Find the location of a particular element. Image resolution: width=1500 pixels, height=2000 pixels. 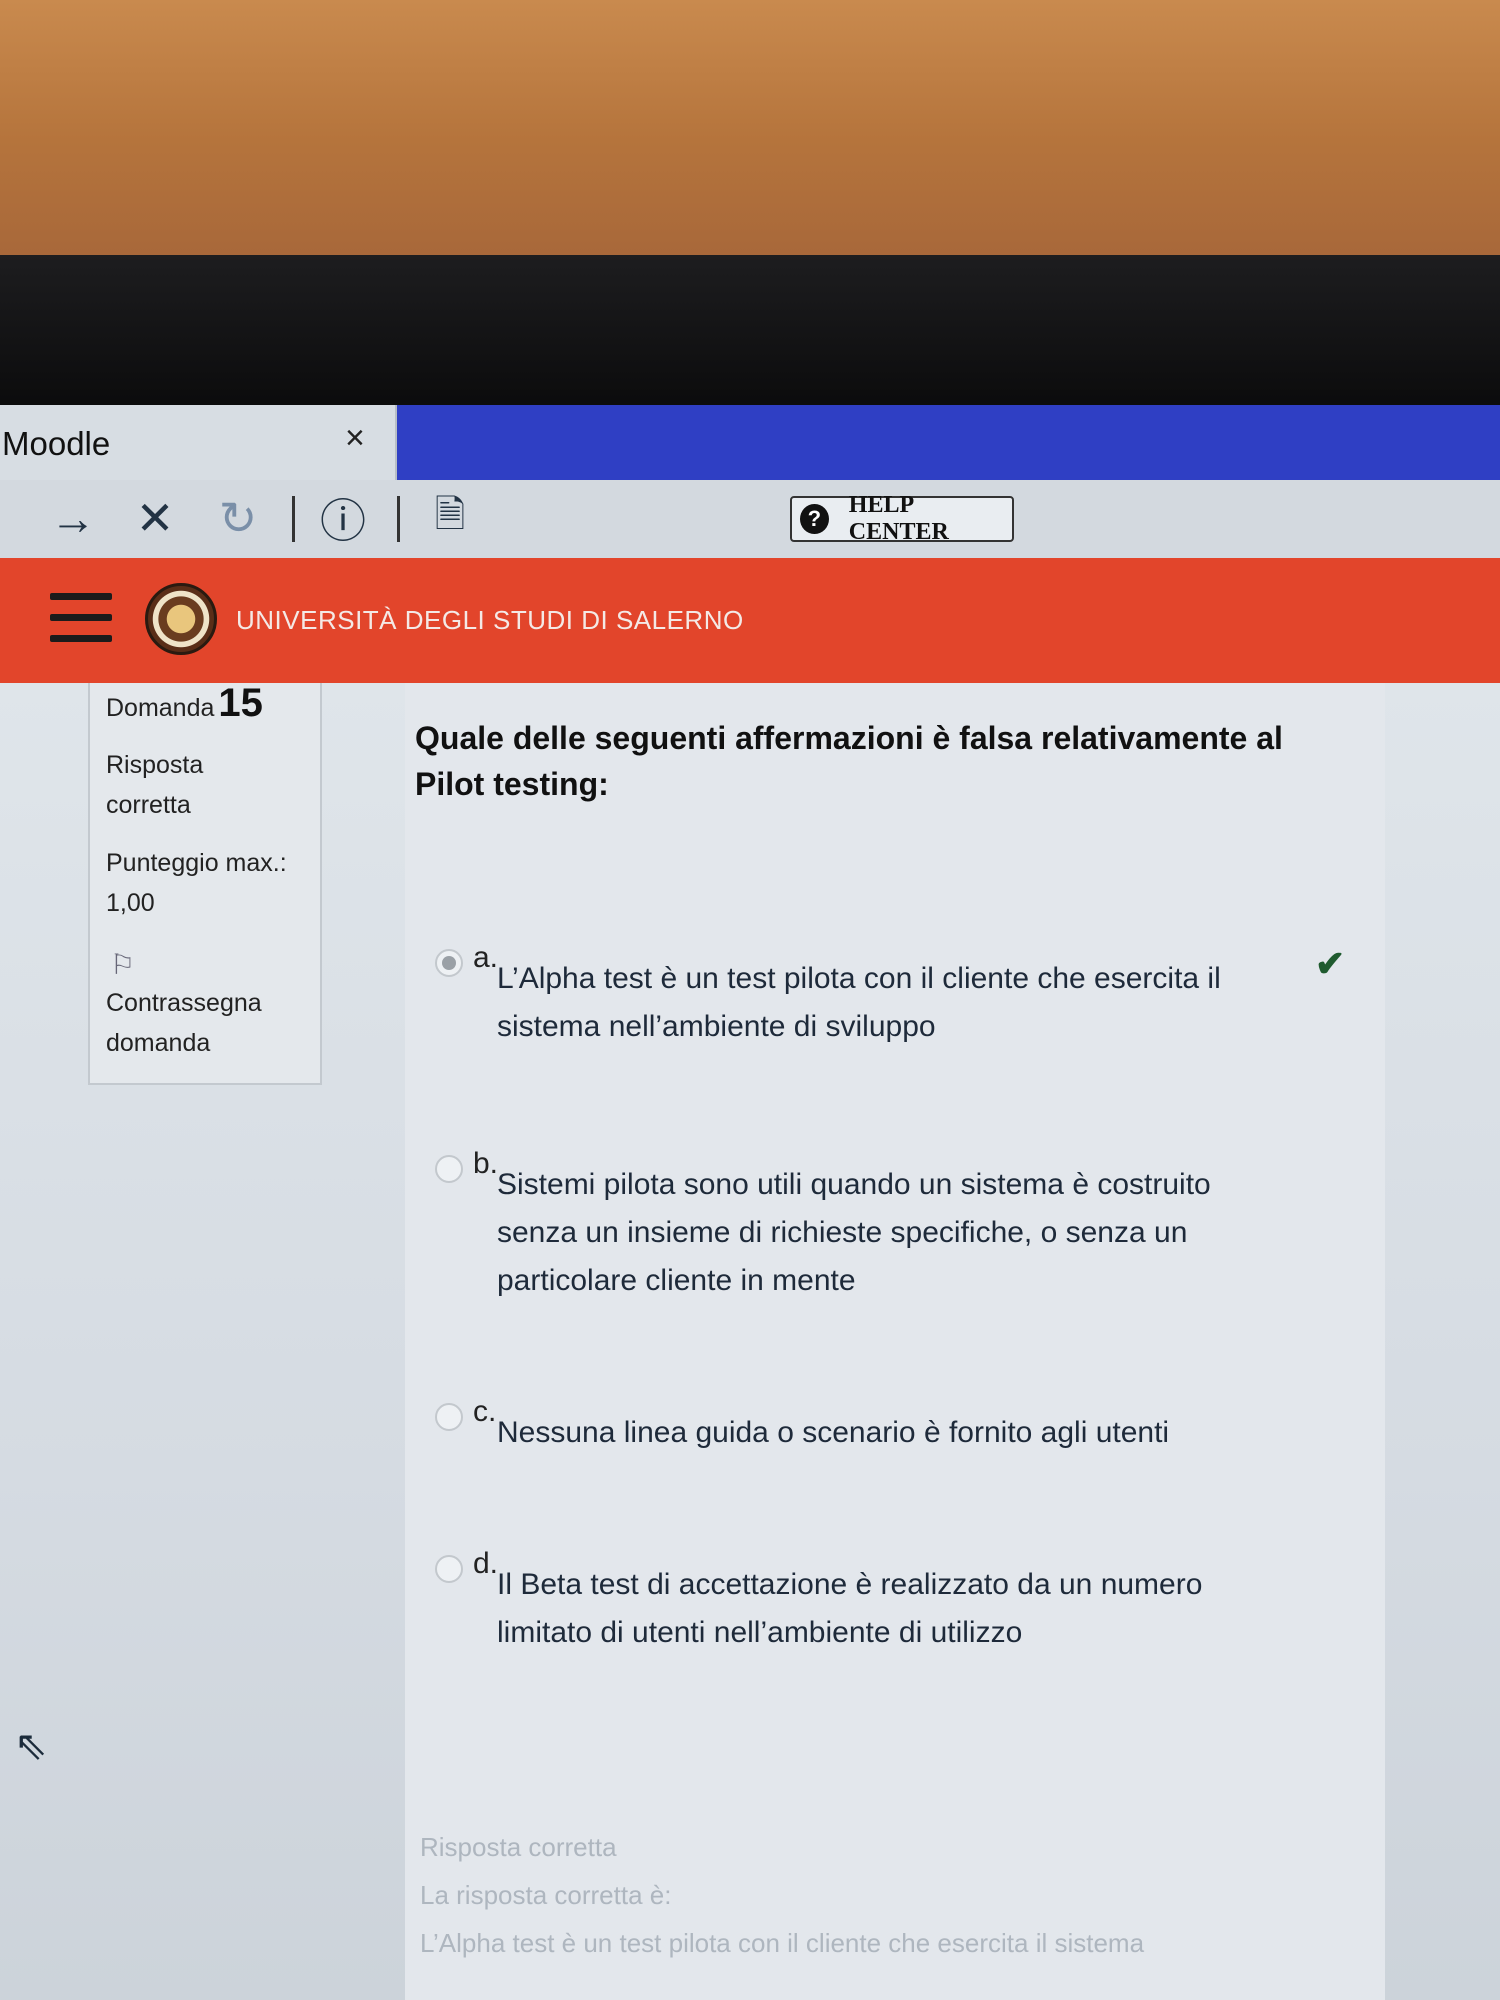

help-icon: ? is located at coordinates (814, 519).